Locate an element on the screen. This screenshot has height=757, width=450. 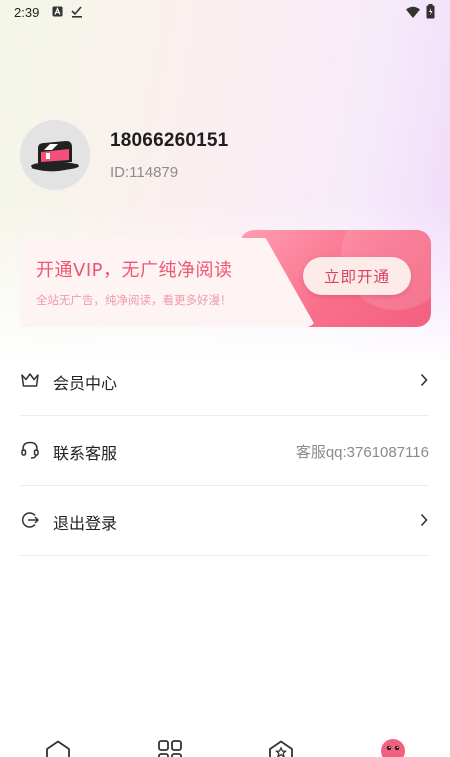
menu-item-contact-support: 联系客服 客服qq:3761087116 is located at coordinates (224, 451).